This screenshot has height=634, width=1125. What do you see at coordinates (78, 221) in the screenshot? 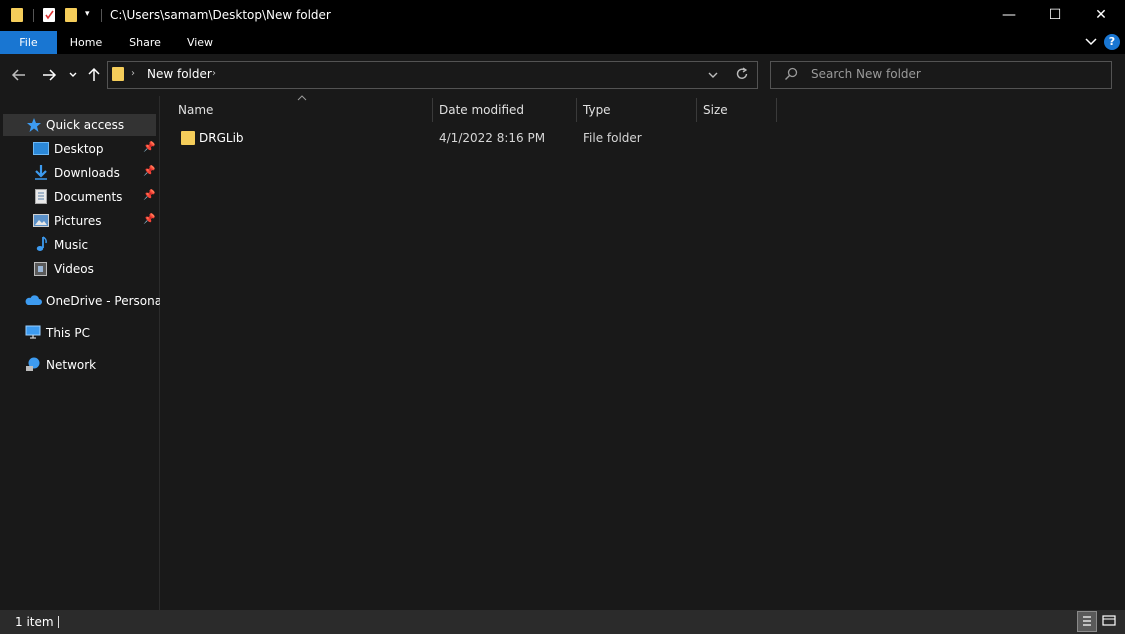
I see `sidebar-item-pictures: Pictures` at bounding box center [78, 221].